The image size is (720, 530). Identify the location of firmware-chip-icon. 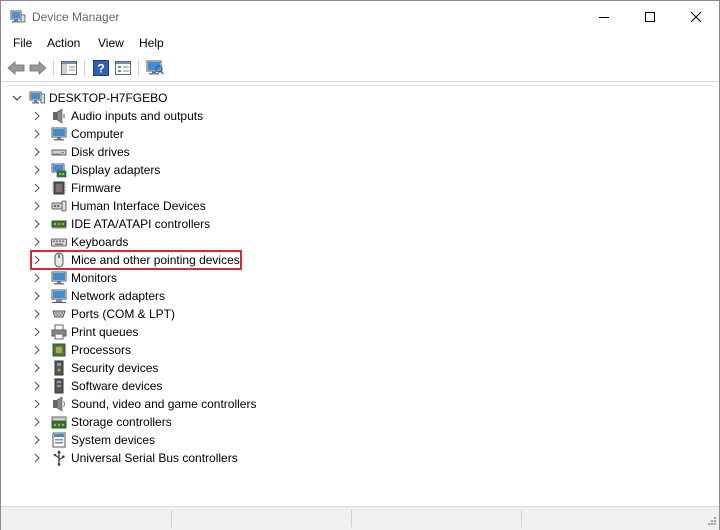
(59, 188).